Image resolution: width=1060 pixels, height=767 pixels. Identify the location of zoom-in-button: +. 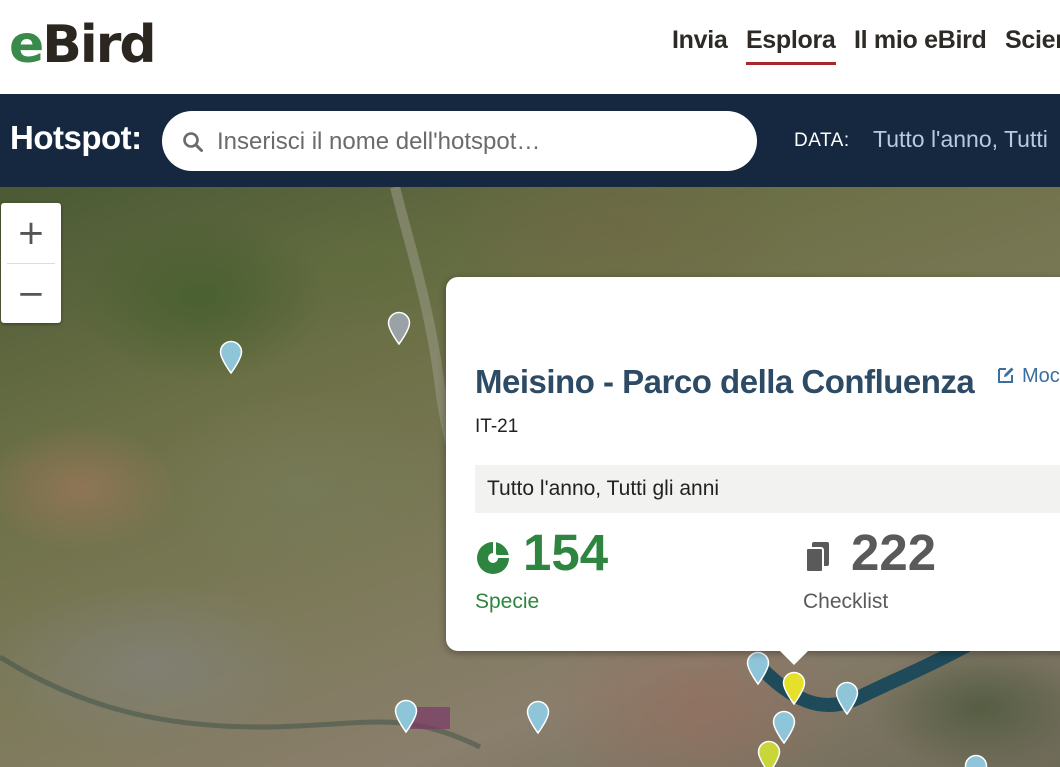
(31, 233).